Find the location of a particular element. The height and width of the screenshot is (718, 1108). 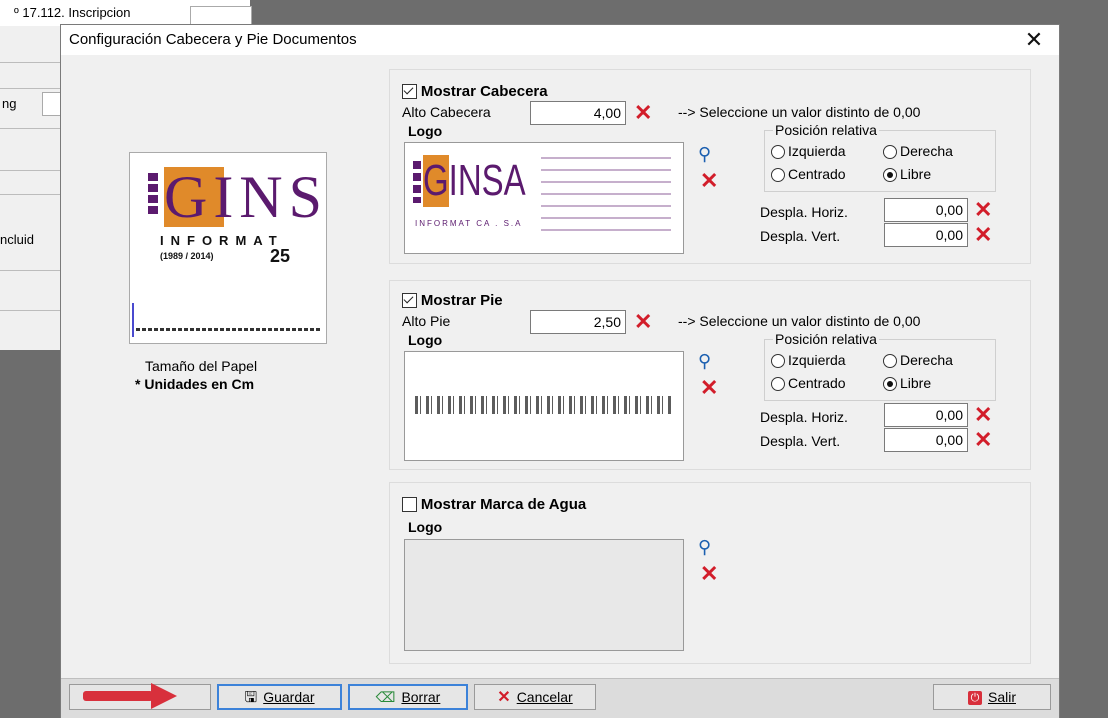

show-header-checkbox: Mostrar Cabecera is located at coordinates (475, 91).